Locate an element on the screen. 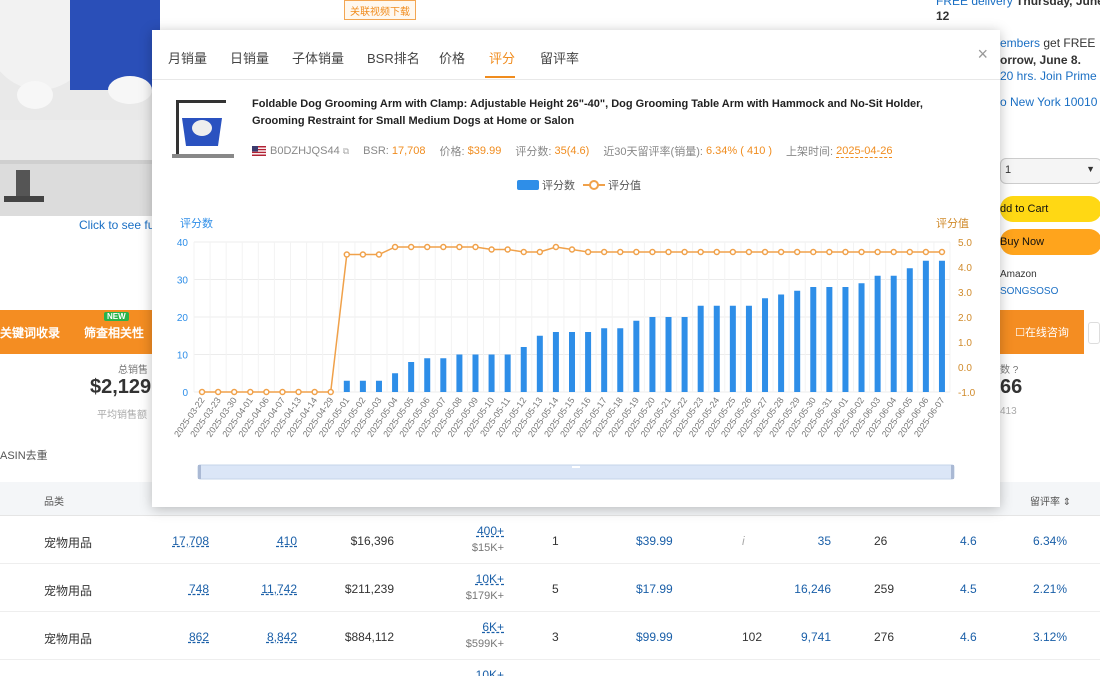 The image size is (1100, 676). y-left-title: 评分数 is located at coordinates (196, 223).